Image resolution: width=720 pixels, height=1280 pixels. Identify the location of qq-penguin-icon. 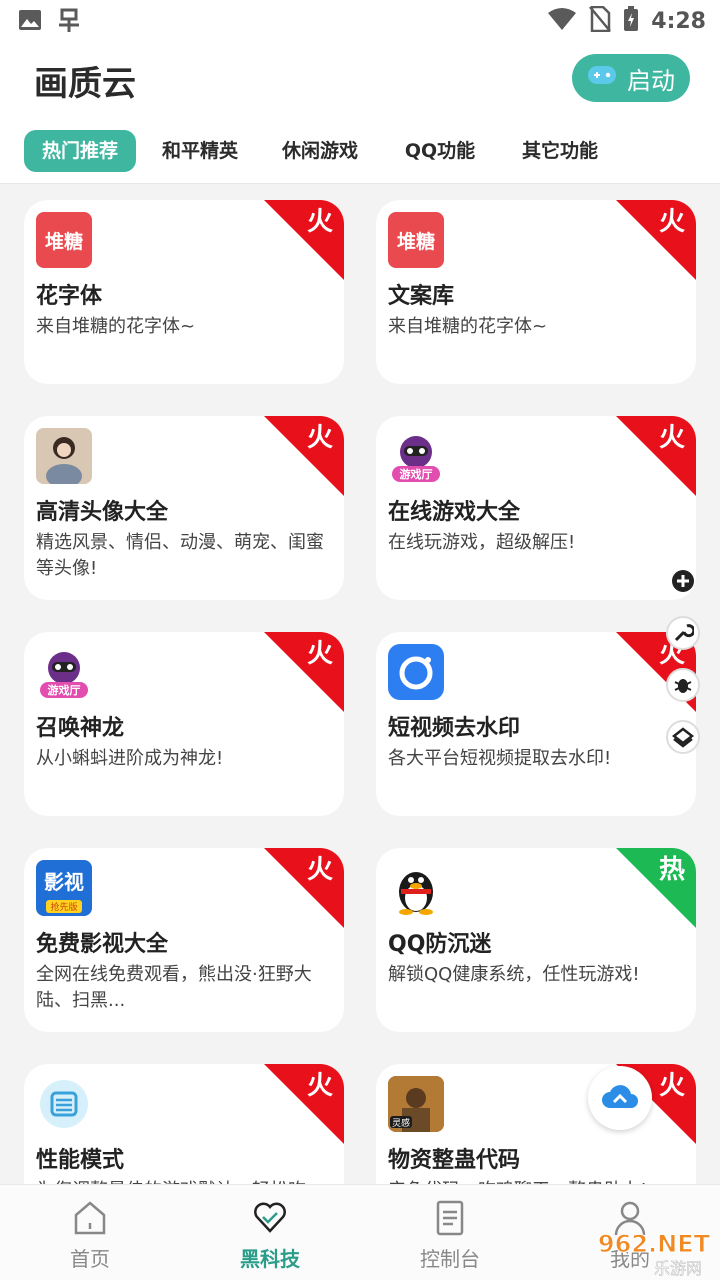
(416, 888).